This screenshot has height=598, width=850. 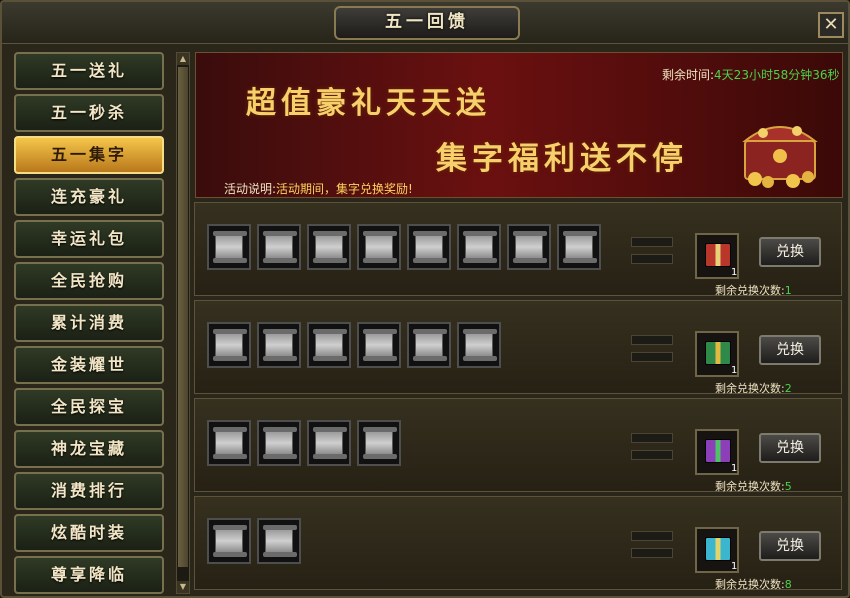 What do you see at coordinates (89, 281) in the screenshot?
I see `sidebar-item-panic-buy: 全民抢购` at bounding box center [89, 281].